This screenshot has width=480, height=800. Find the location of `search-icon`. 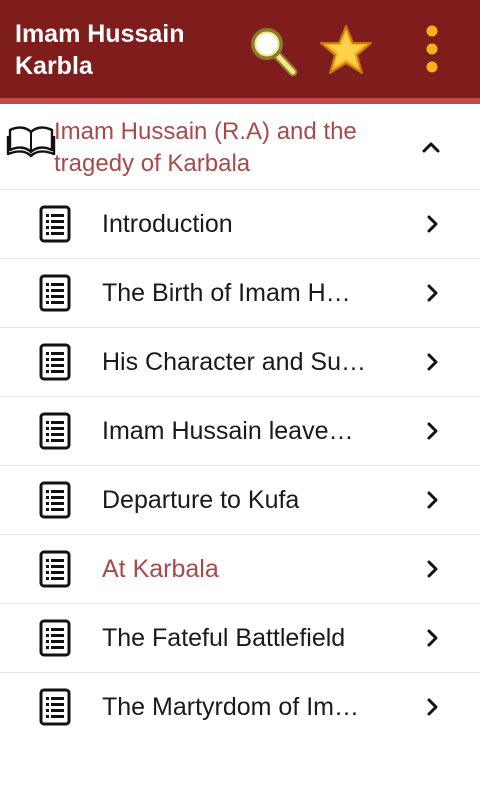

search-icon is located at coordinates (274, 52).